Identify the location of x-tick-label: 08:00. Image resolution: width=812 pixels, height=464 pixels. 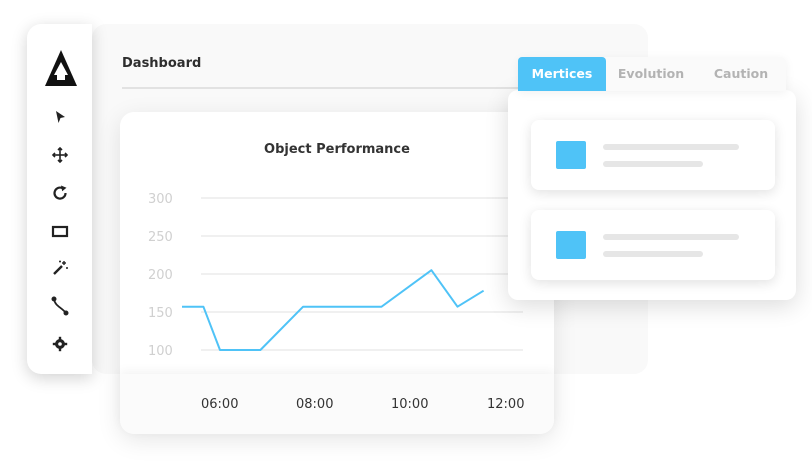
(315, 404).